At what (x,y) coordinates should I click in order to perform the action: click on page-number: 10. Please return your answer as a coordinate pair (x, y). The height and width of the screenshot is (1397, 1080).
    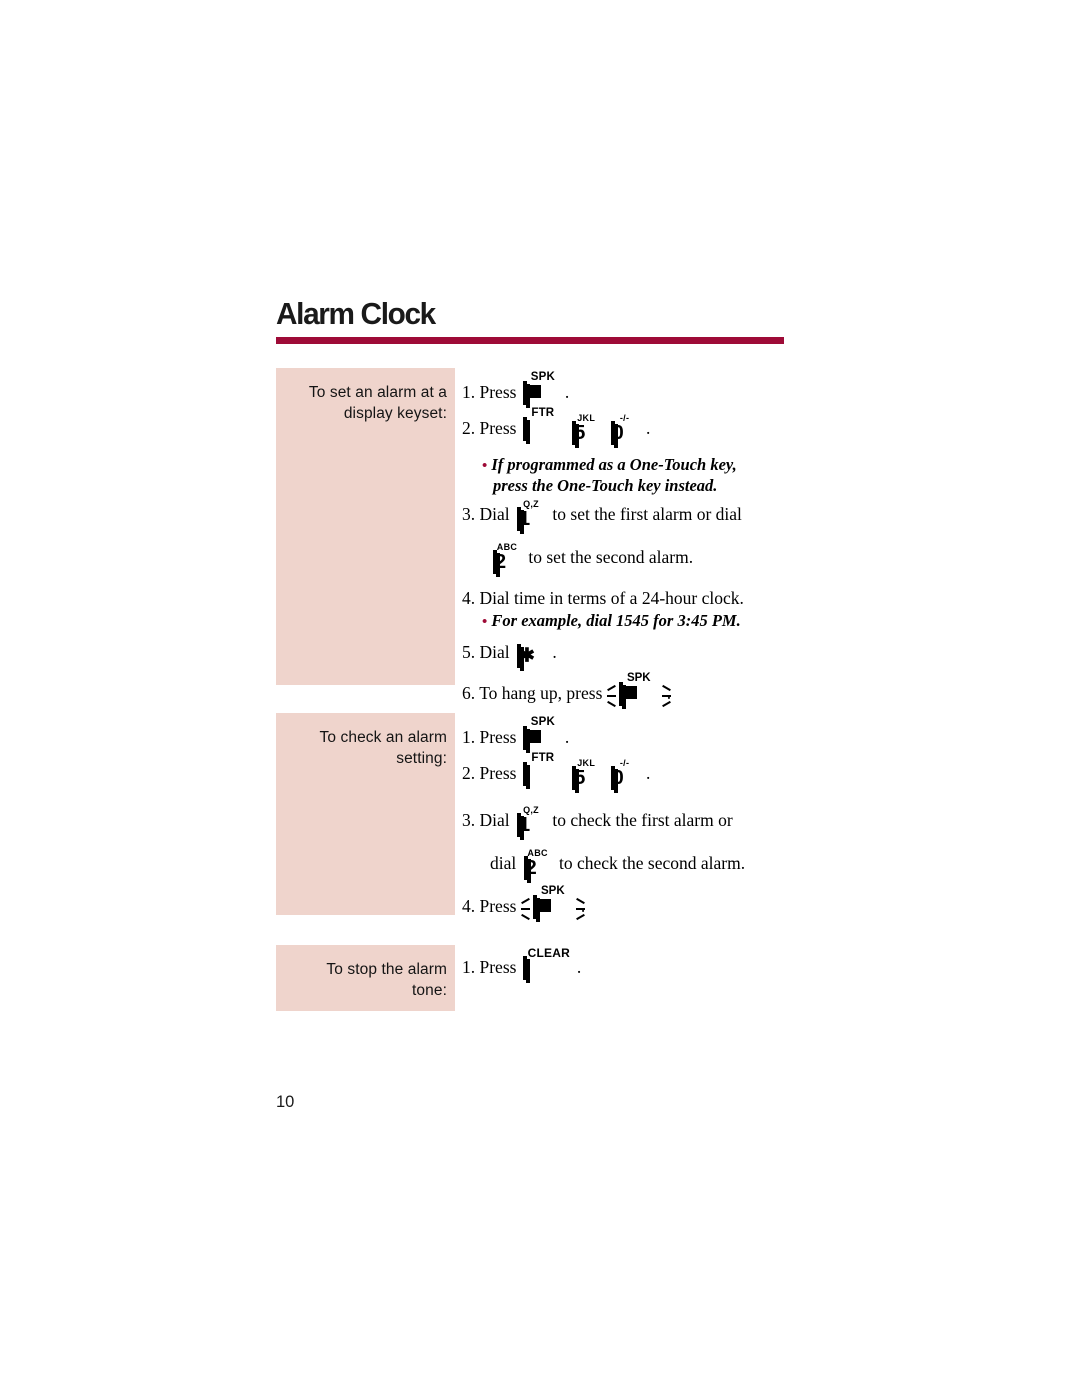
    Looking at the image, I should click on (285, 1102).